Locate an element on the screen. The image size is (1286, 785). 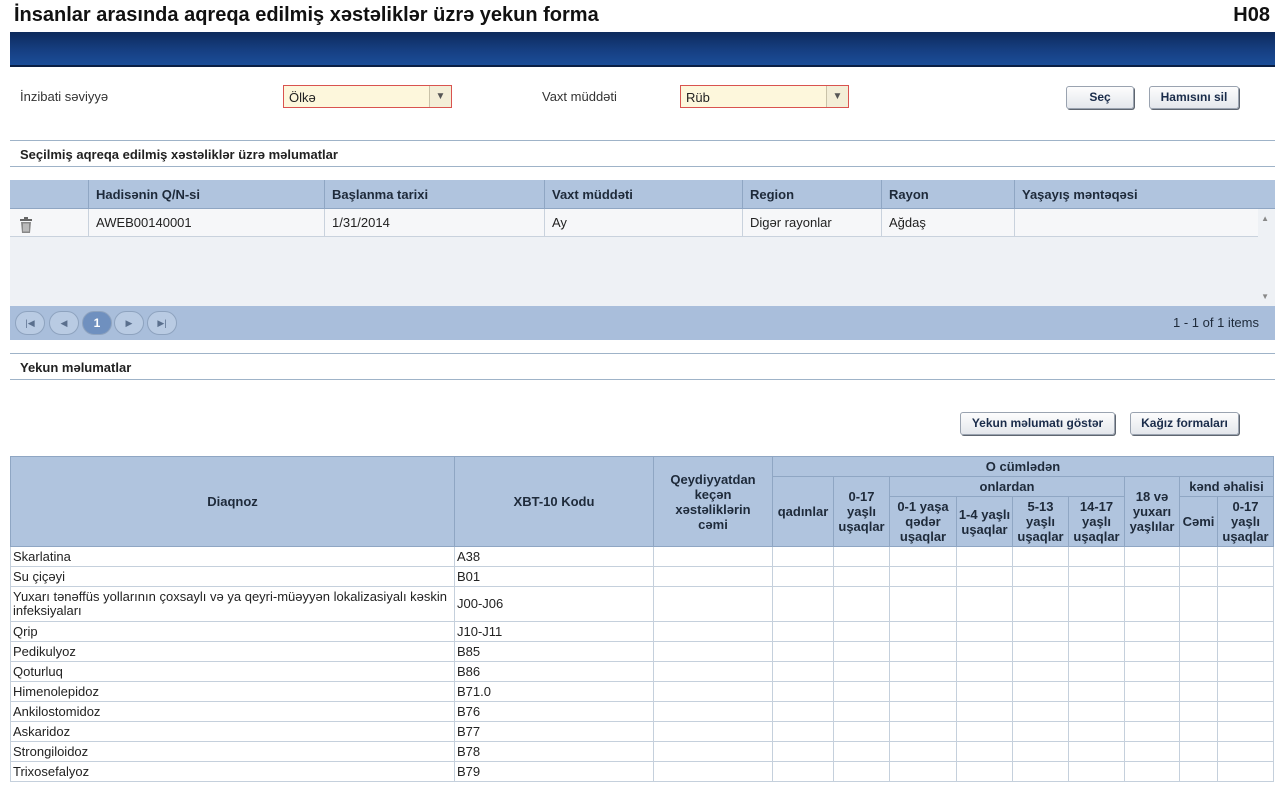
clear-all-button: Hamısını sil is located at coordinates (1194, 97).